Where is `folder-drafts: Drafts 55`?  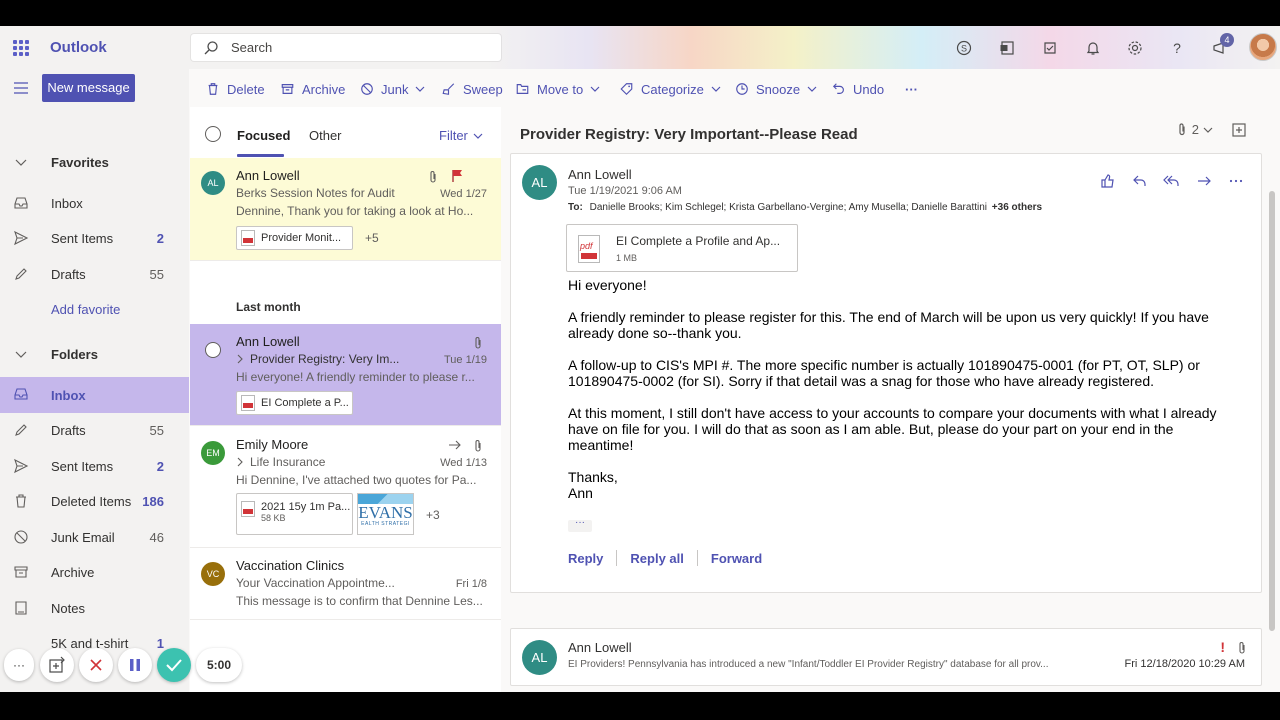
folder-drafts: Drafts 55 is located at coordinates (94, 430).